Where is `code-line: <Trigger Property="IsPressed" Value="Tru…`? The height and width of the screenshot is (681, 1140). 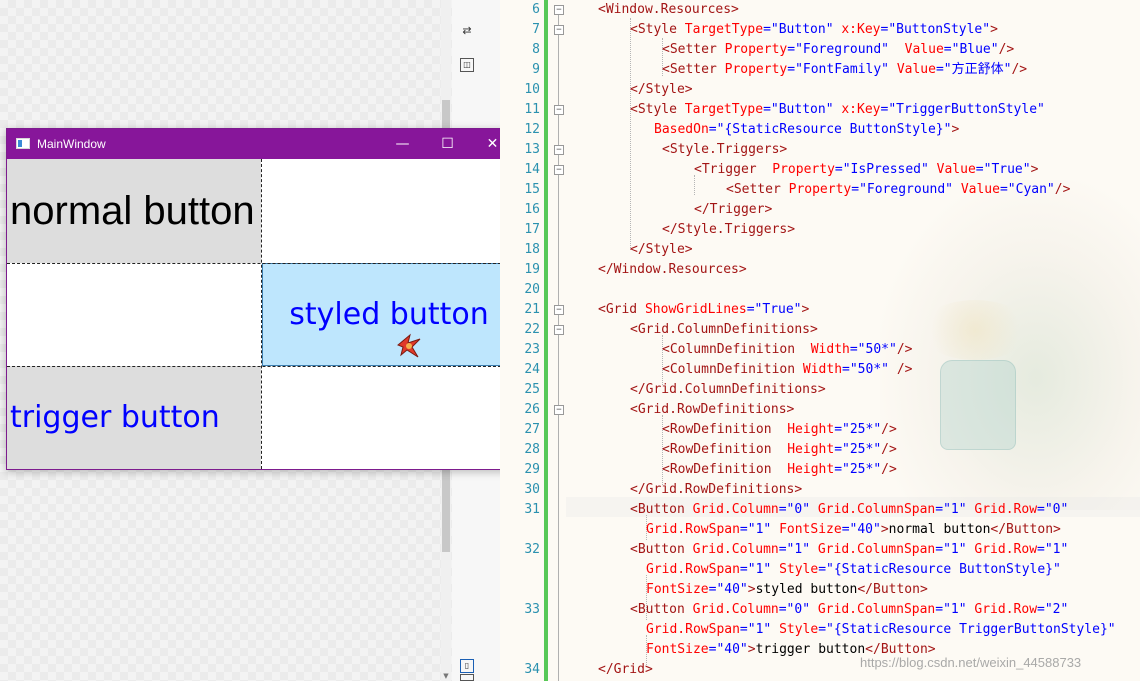
code-line: <Trigger Property="IsPressed" Value="Tru… is located at coordinates (866, 170).